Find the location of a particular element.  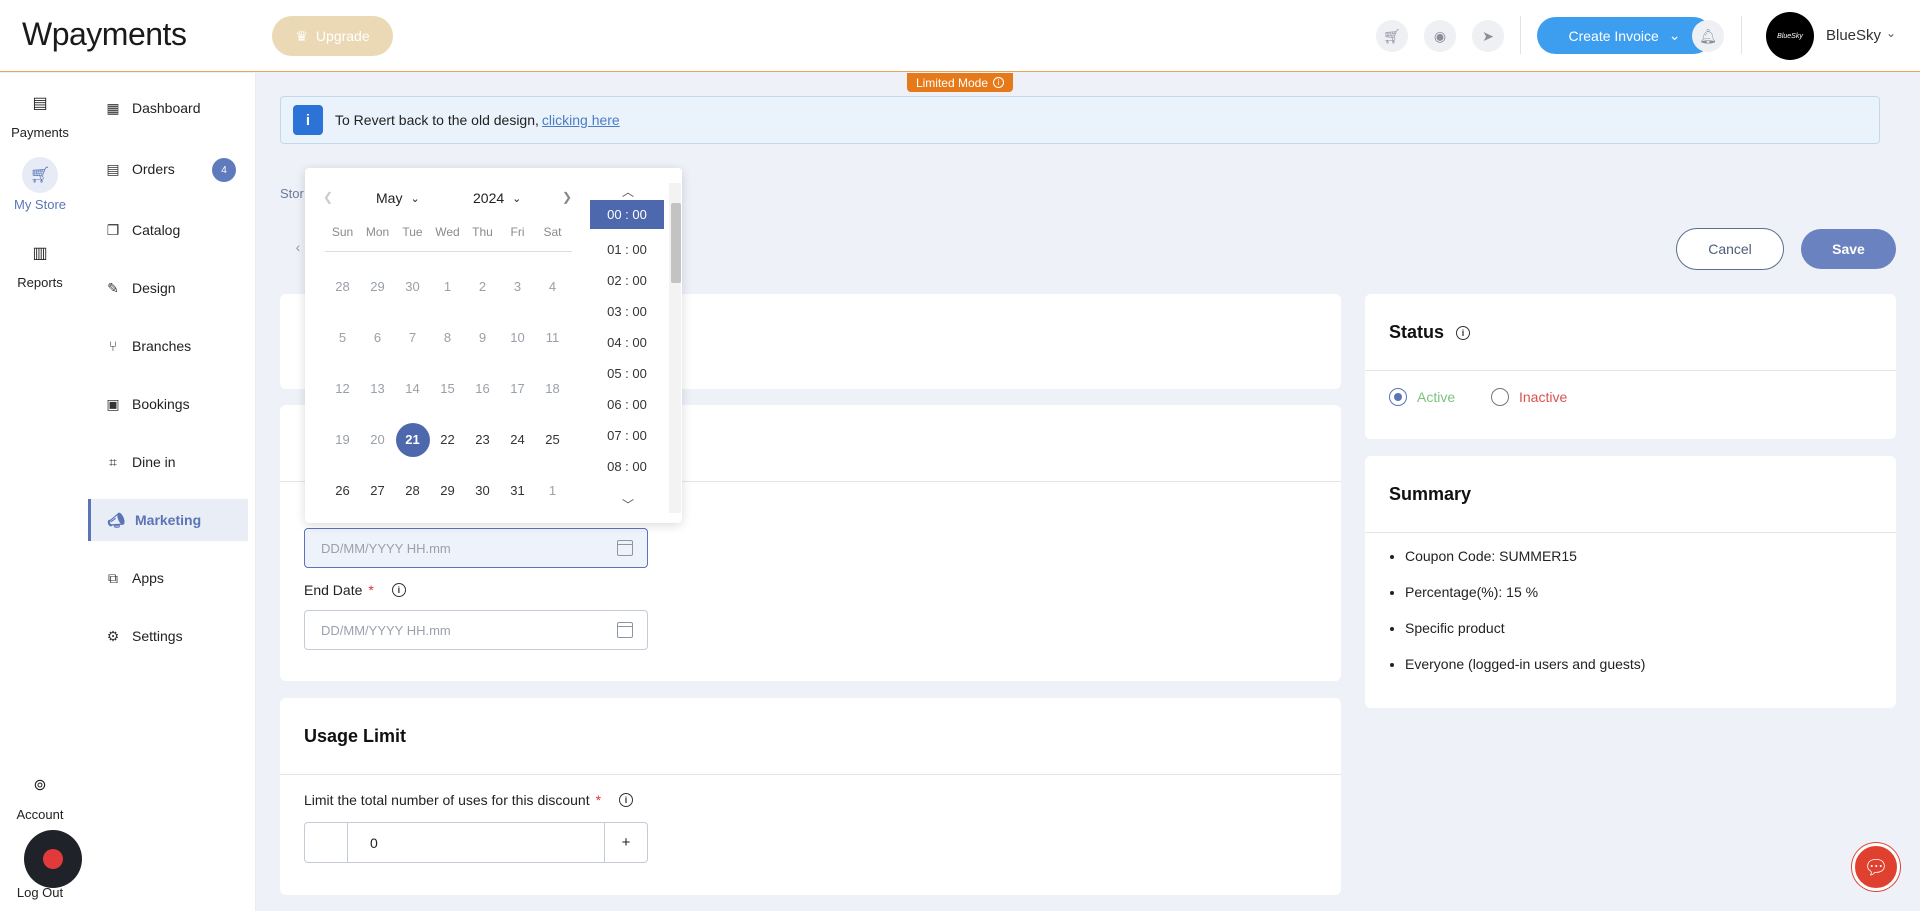

calendar-day: 8 is located at coordinates (447, 337).